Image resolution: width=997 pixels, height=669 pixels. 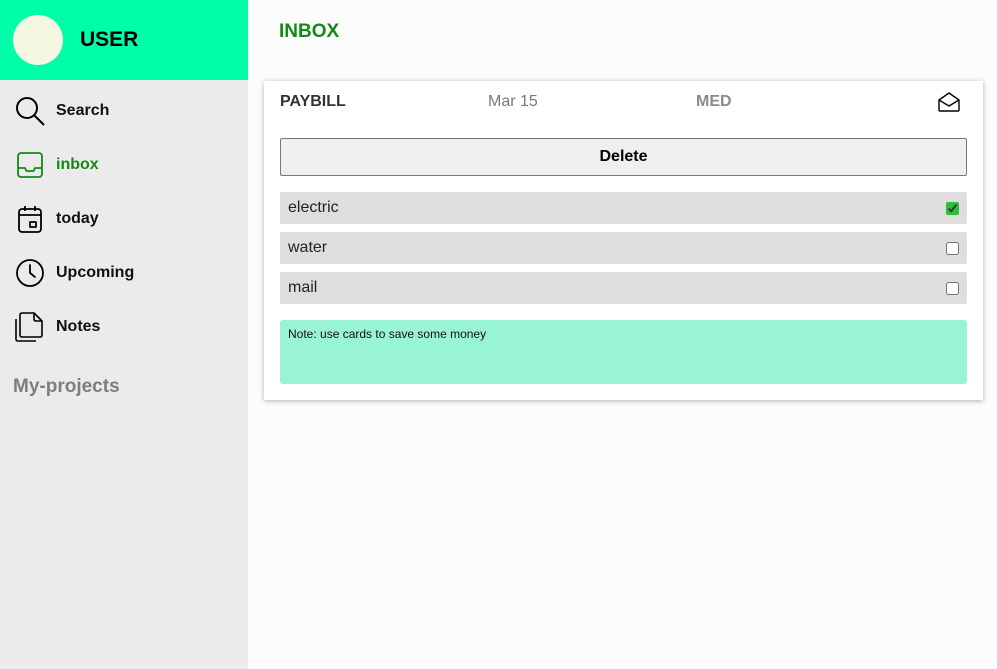 I want to click on avatar, so click(x=38, y=40).